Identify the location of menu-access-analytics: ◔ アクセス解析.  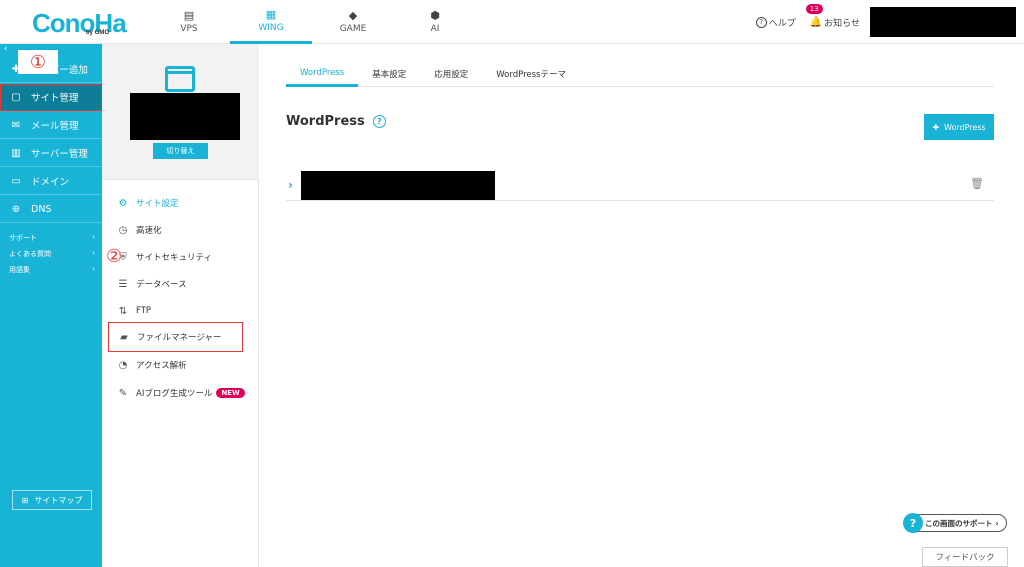
(180, 365).